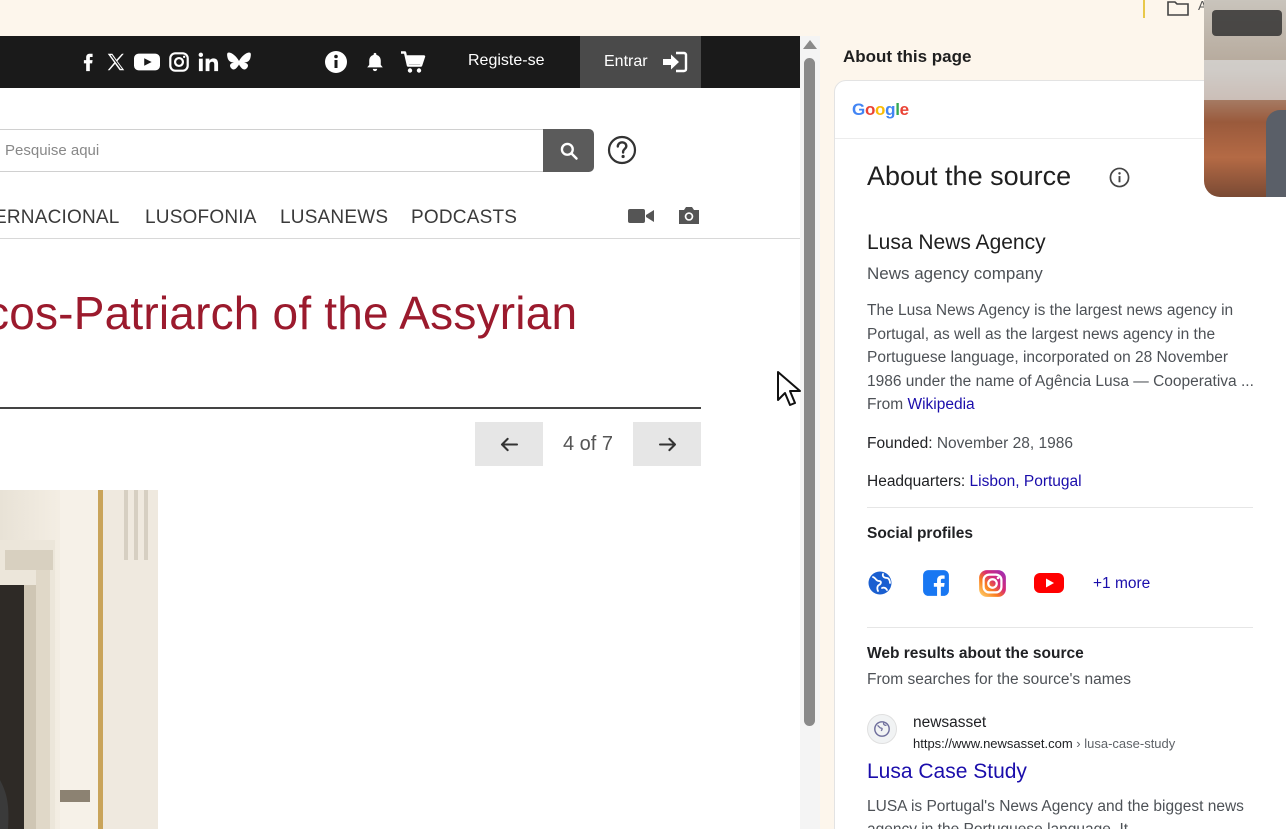  I want to click on search-icon, so click(569, 151).